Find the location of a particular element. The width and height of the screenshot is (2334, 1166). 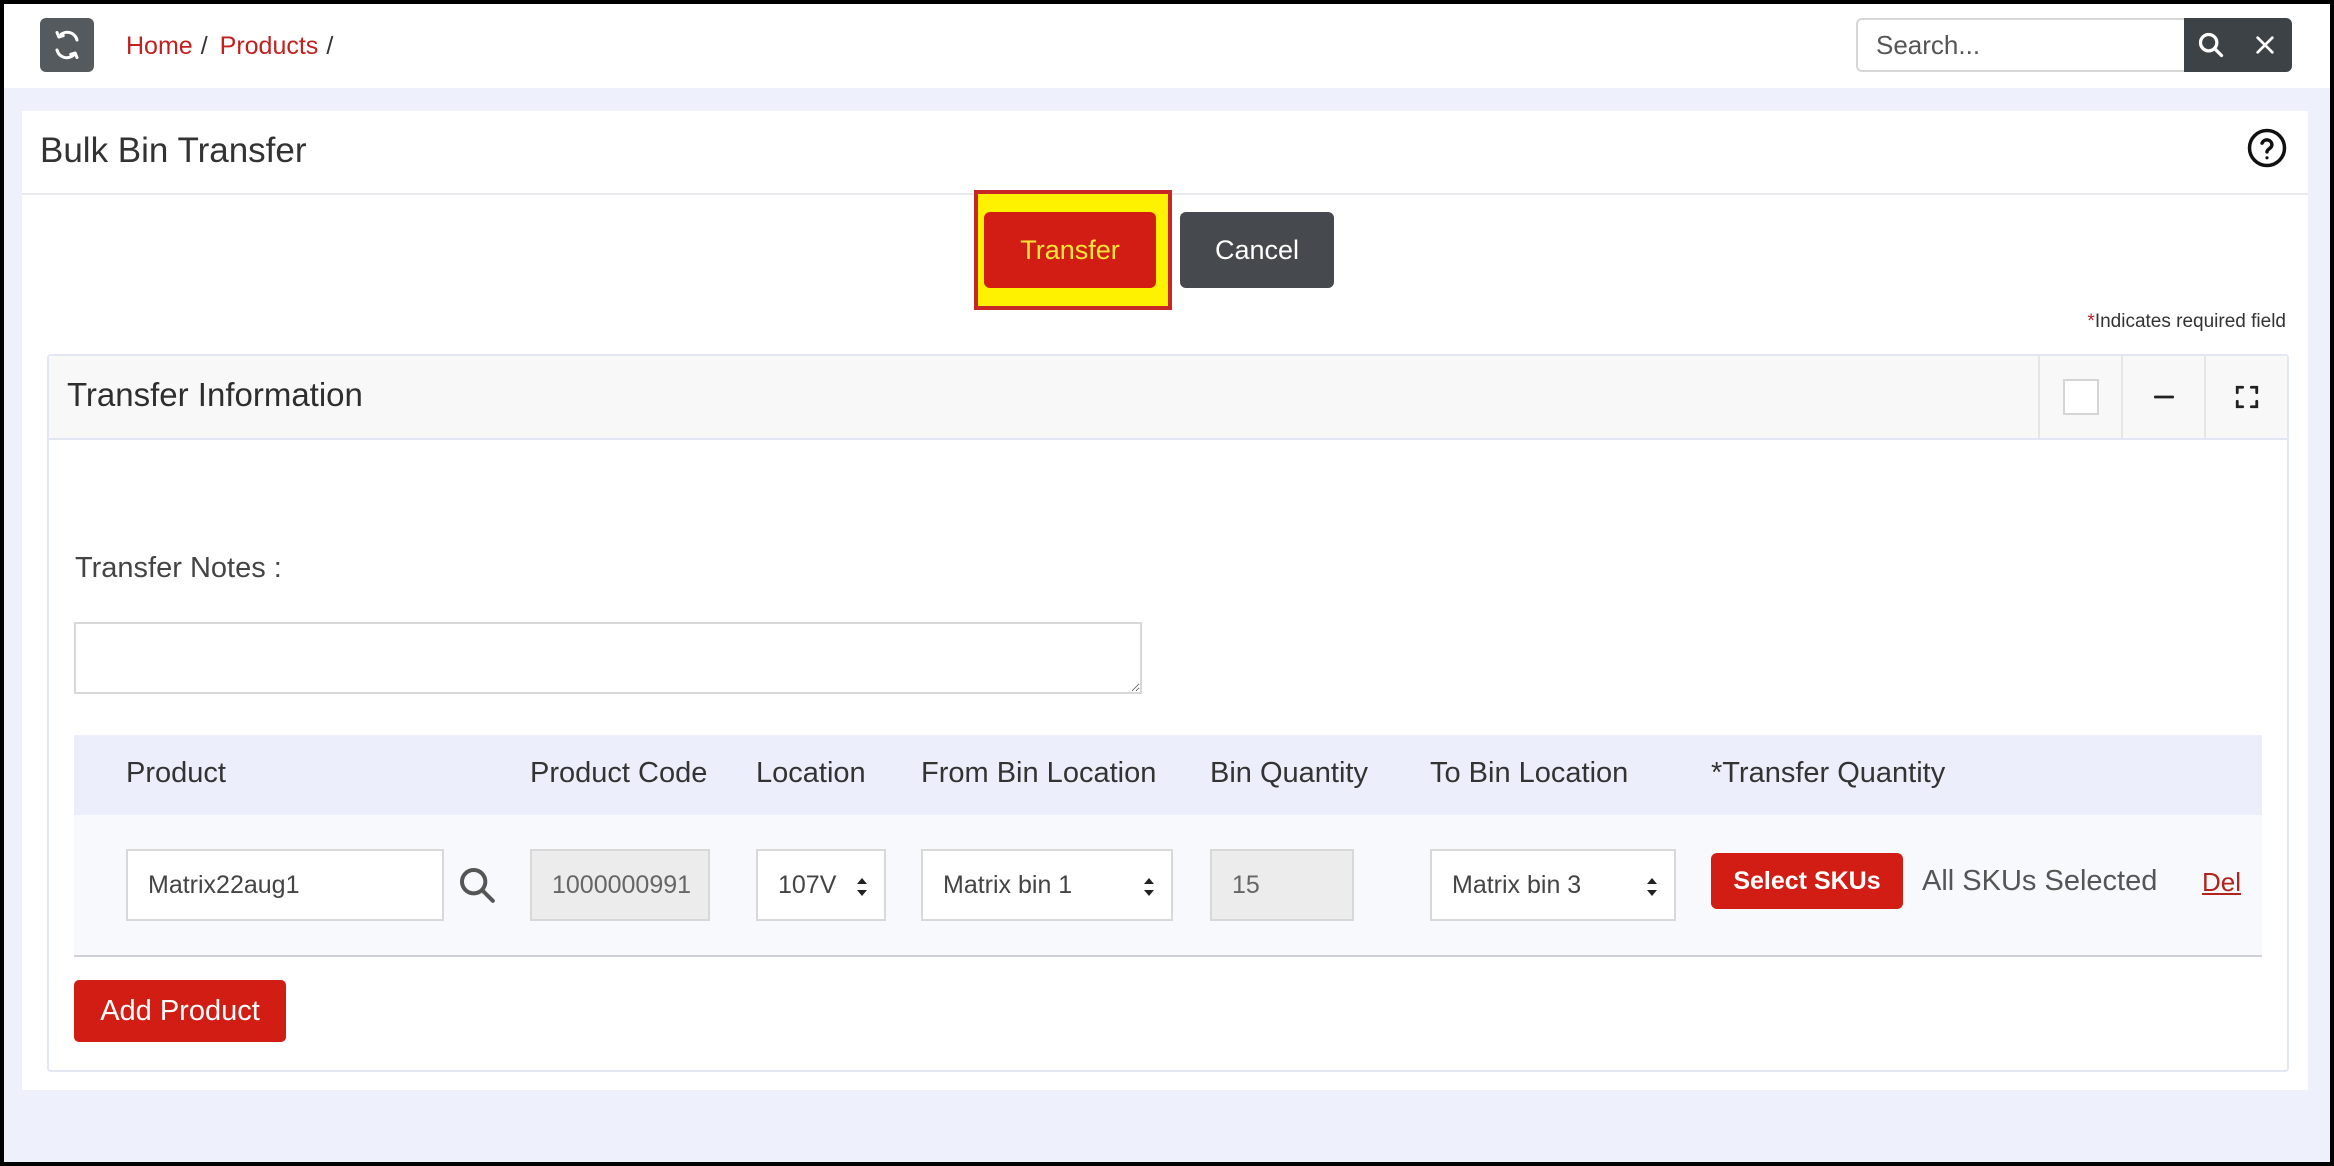

product-input: Matrix22aug1 is located at coordinates (285, 885).